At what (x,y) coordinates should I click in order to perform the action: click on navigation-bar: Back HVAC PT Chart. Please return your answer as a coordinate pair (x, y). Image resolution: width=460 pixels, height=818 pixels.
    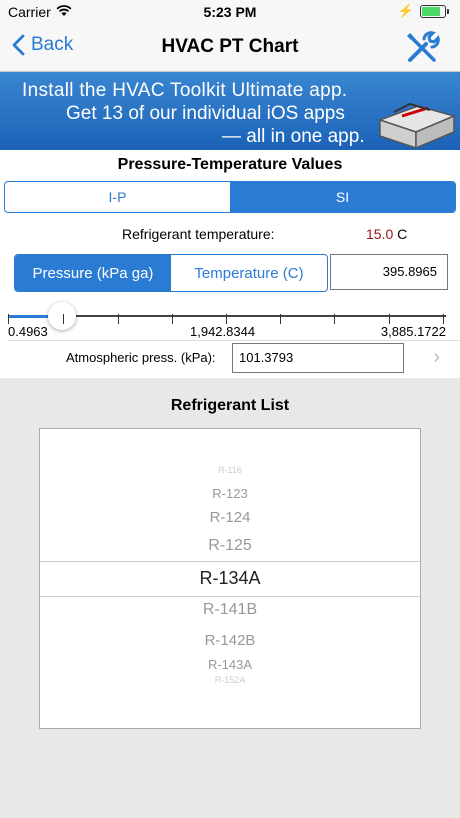
    Looking at the image, I should click on (230, 48).